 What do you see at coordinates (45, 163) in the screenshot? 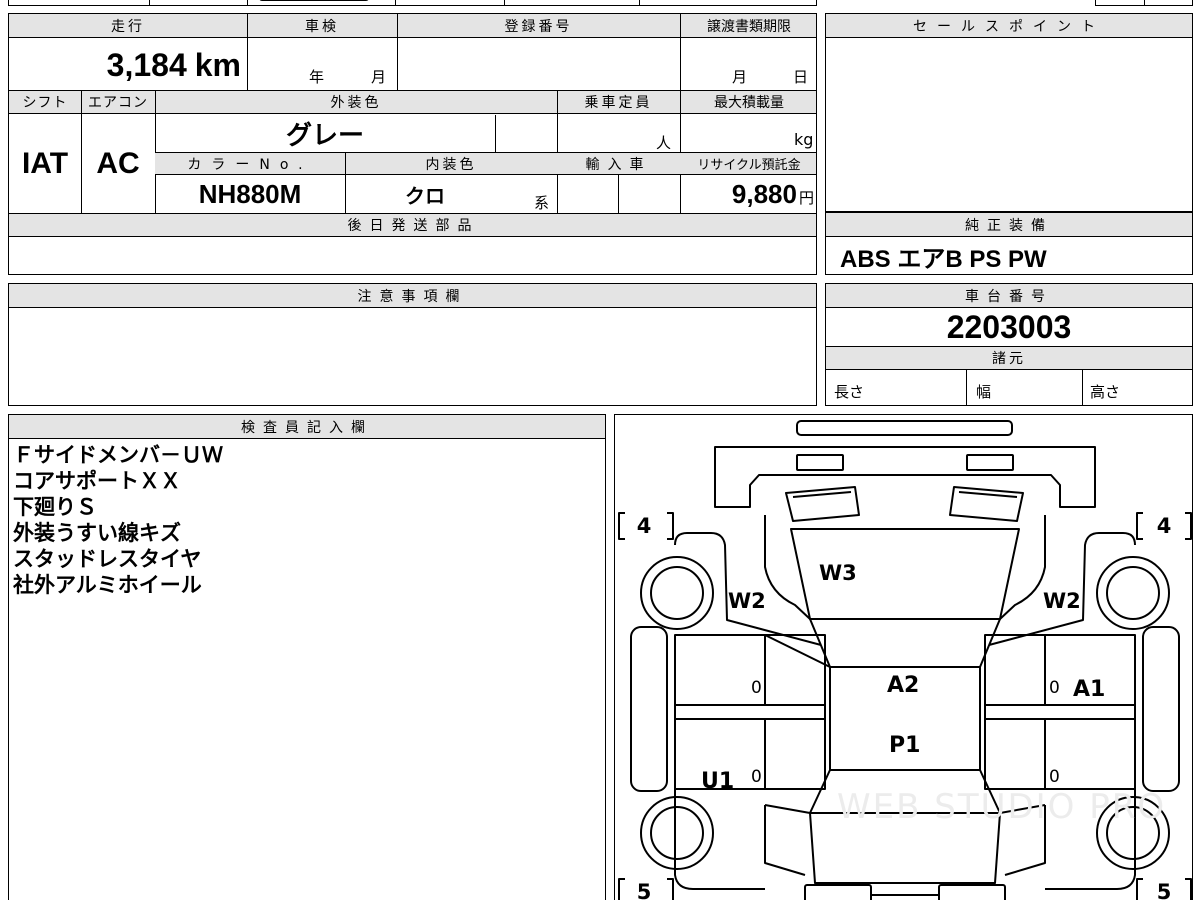
I see `shift-value: IAT` at bounding box center [45, 163].